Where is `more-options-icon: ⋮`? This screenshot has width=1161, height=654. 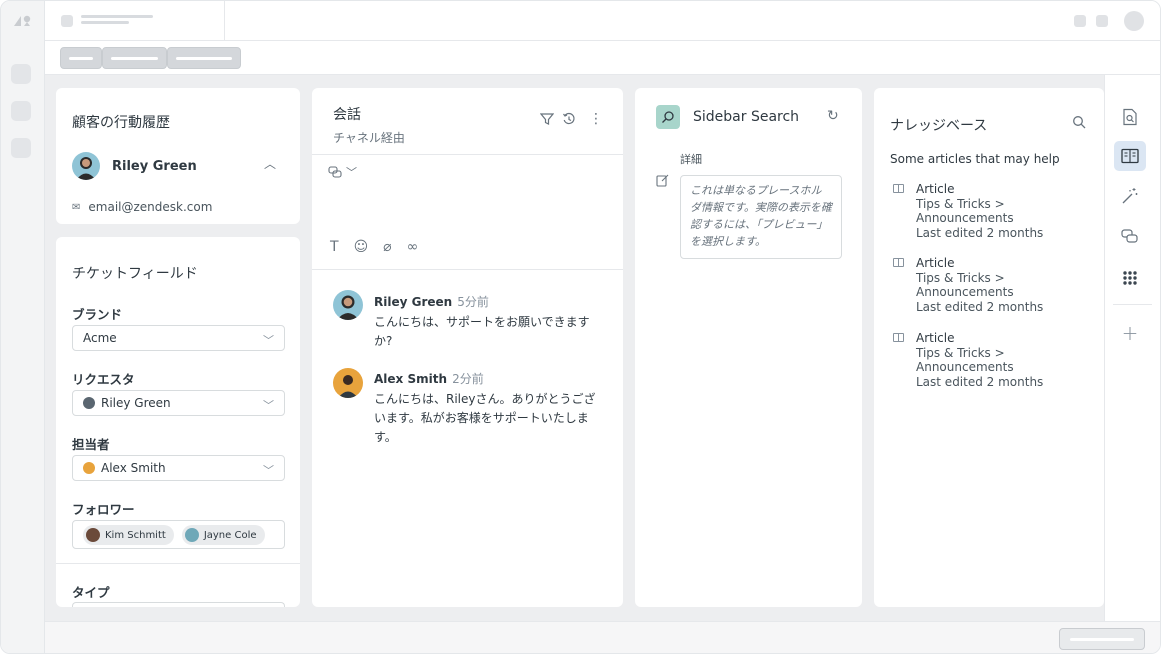 more-options-icon: ⋮ is located at coordinates (596, 119).